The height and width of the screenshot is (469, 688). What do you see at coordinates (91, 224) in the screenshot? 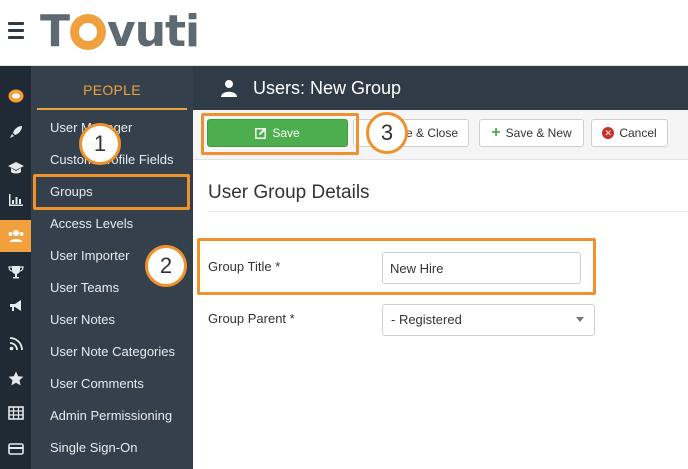
I see `sidebar-item-access-levels: Access Levels` at bounding box center [91, 224].